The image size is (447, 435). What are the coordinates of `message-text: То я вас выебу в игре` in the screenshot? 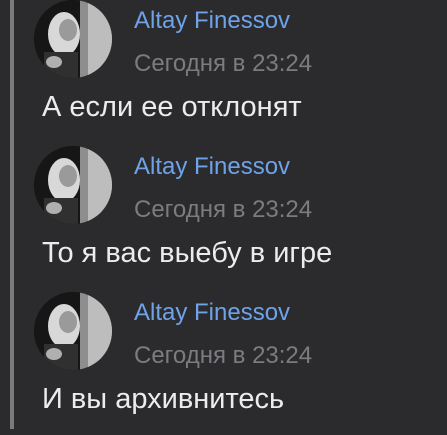 It's located at (187, 253).